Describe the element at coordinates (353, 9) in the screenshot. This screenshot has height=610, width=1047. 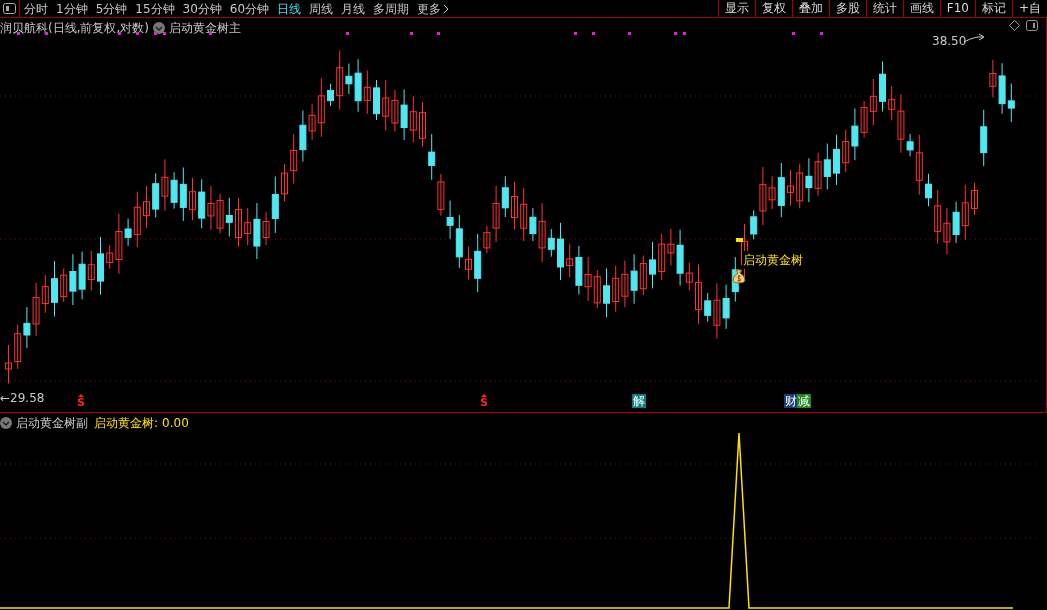
I see `period-tab: 月线` at that location.